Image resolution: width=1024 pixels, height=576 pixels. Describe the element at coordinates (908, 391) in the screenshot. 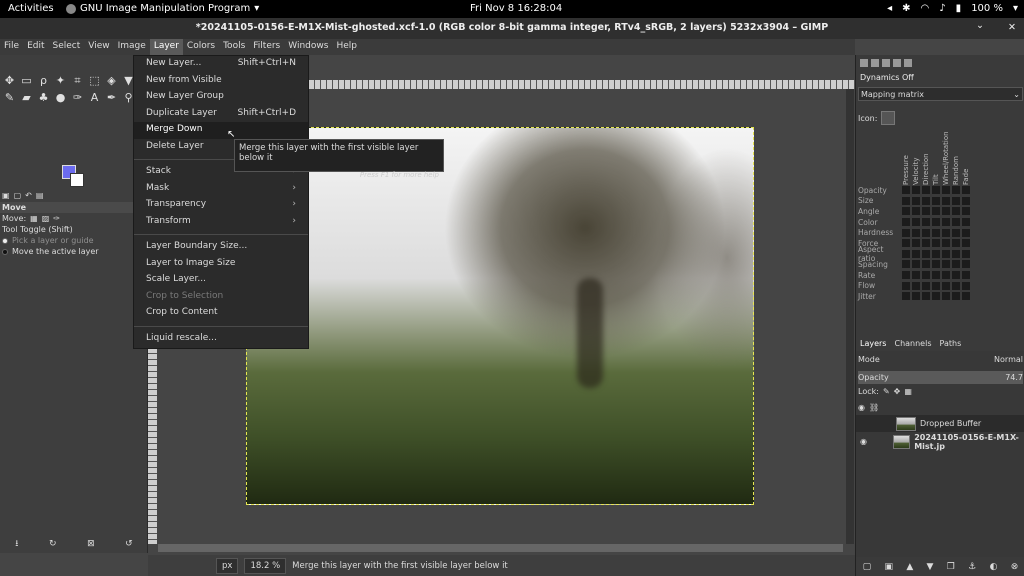

I see `lock-alpha-icon: ▦` at that location.